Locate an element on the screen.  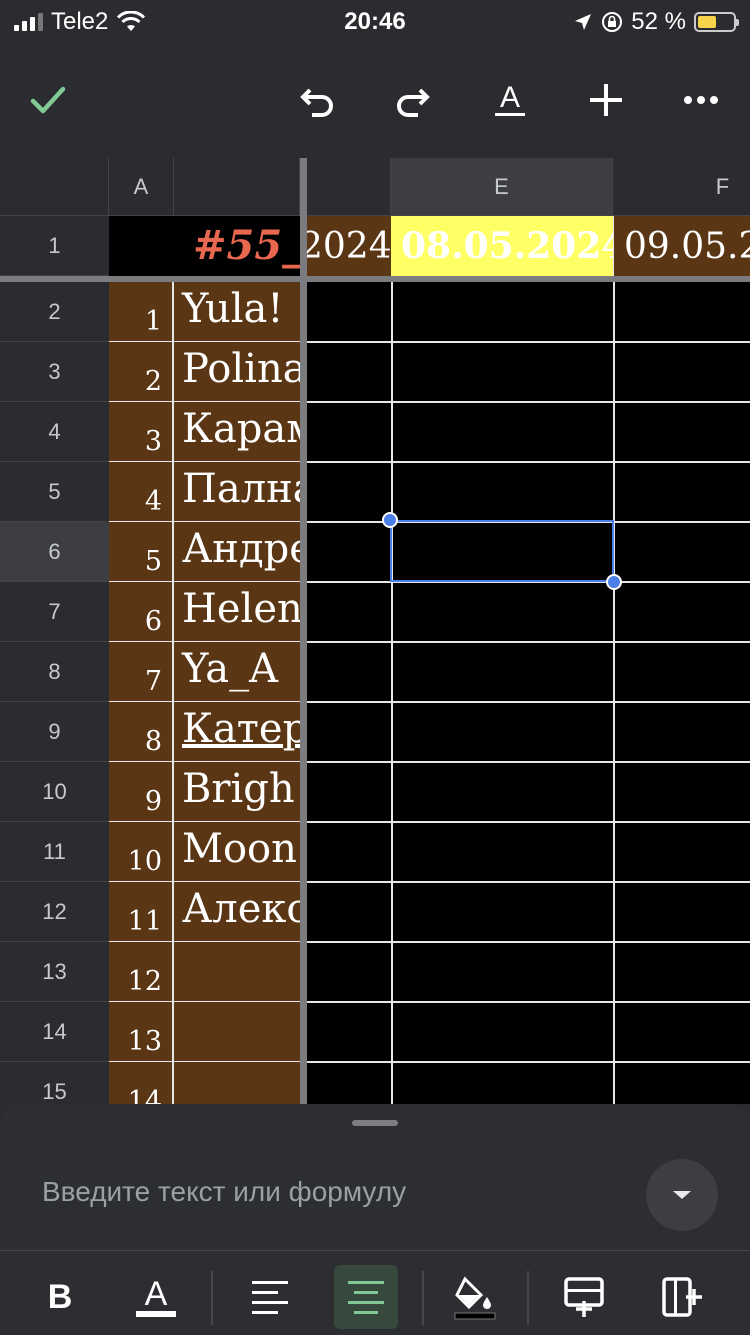
date-cell-d: 2024 is located at coordinates (345, 246).